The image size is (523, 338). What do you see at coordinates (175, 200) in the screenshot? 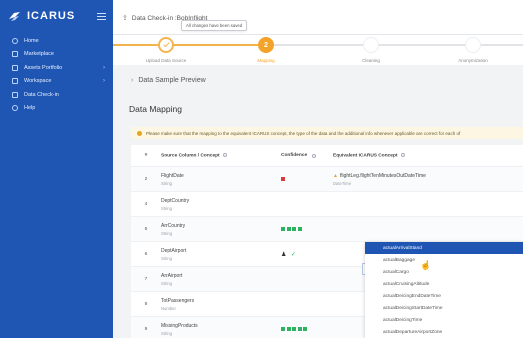
I see `source-name: DeptCountry` at bounding box center [175, 200].